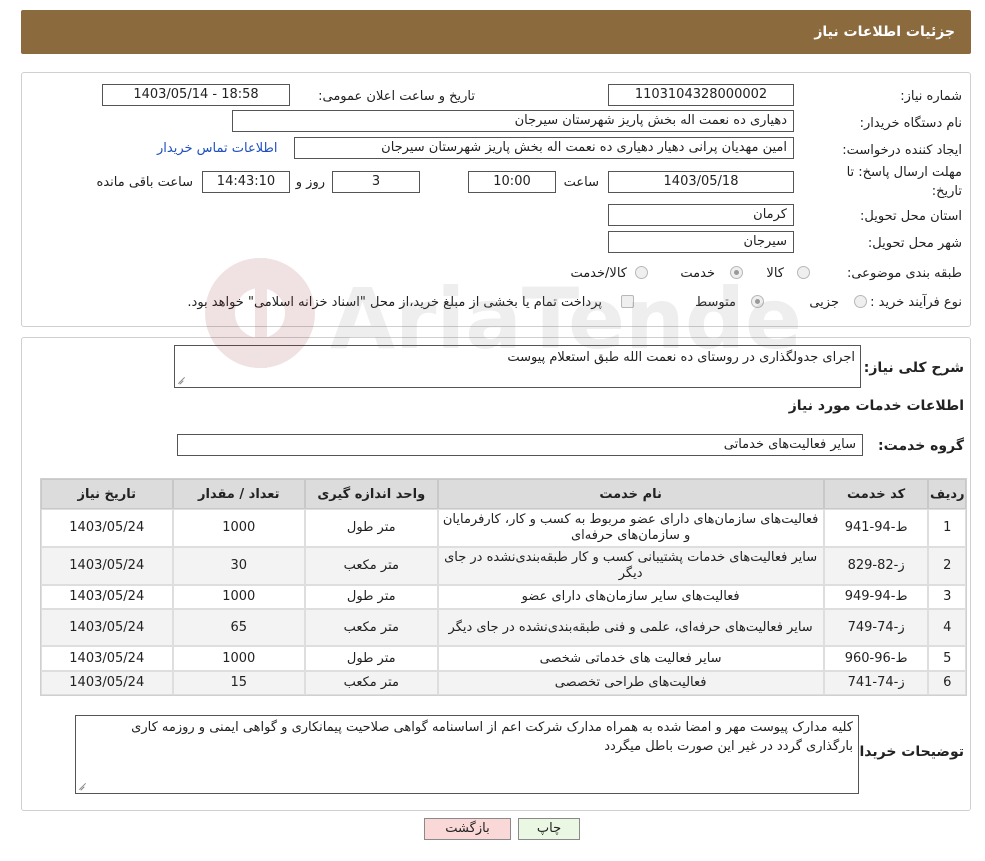 The width and height of the screenshot is (985, 861). What do you see at coordinates (630, 658) in the screenshot?
I see `service-name-cell: سایر فعالیت های خدماتی شخصی` at bounding box center [630, 658].